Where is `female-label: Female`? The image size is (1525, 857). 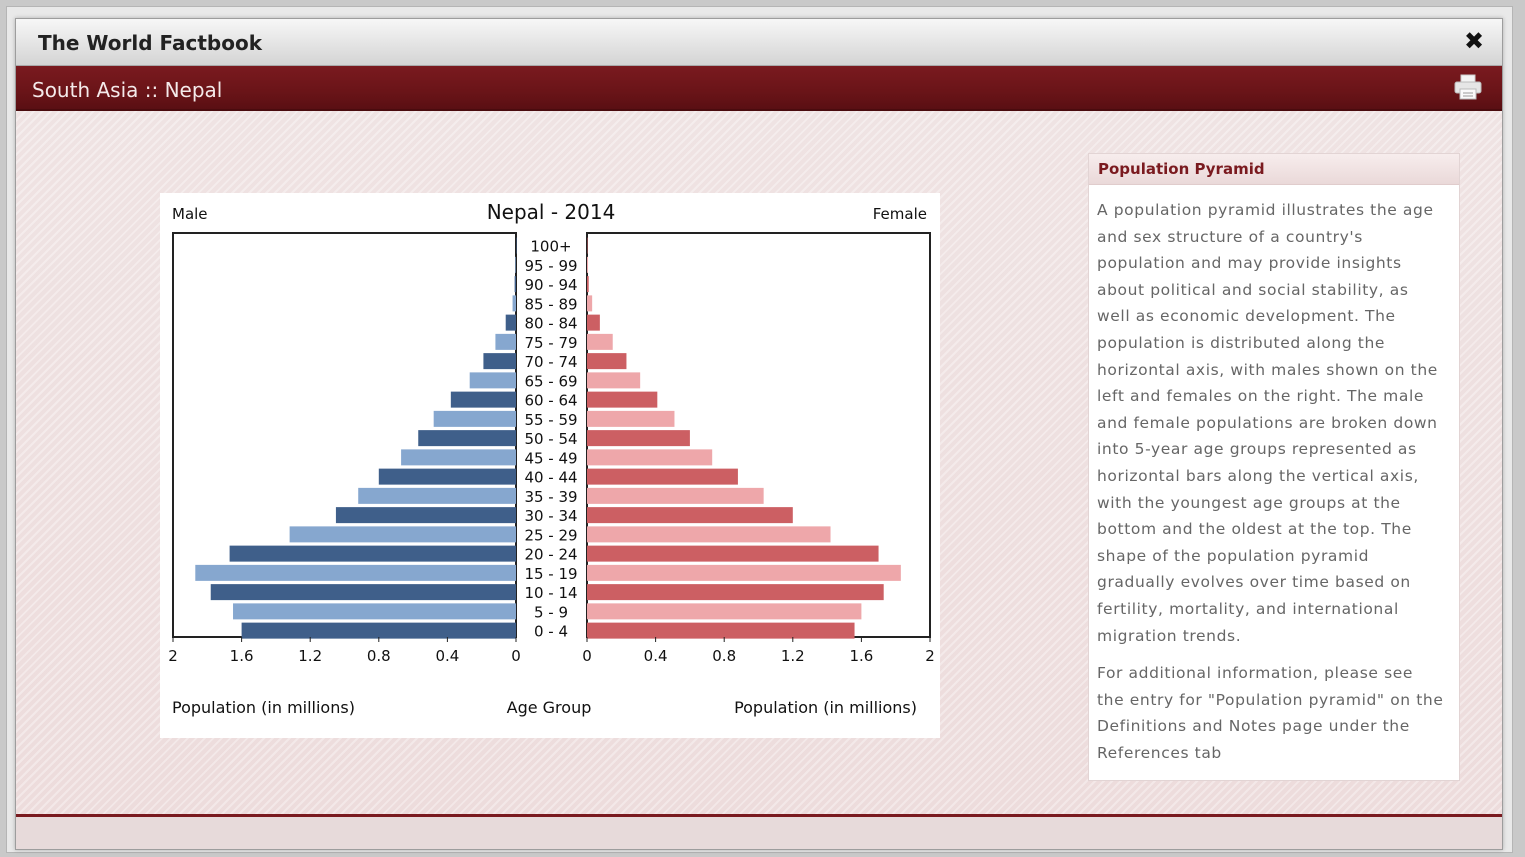
female-label: Female is located at coordinates (900, 214).